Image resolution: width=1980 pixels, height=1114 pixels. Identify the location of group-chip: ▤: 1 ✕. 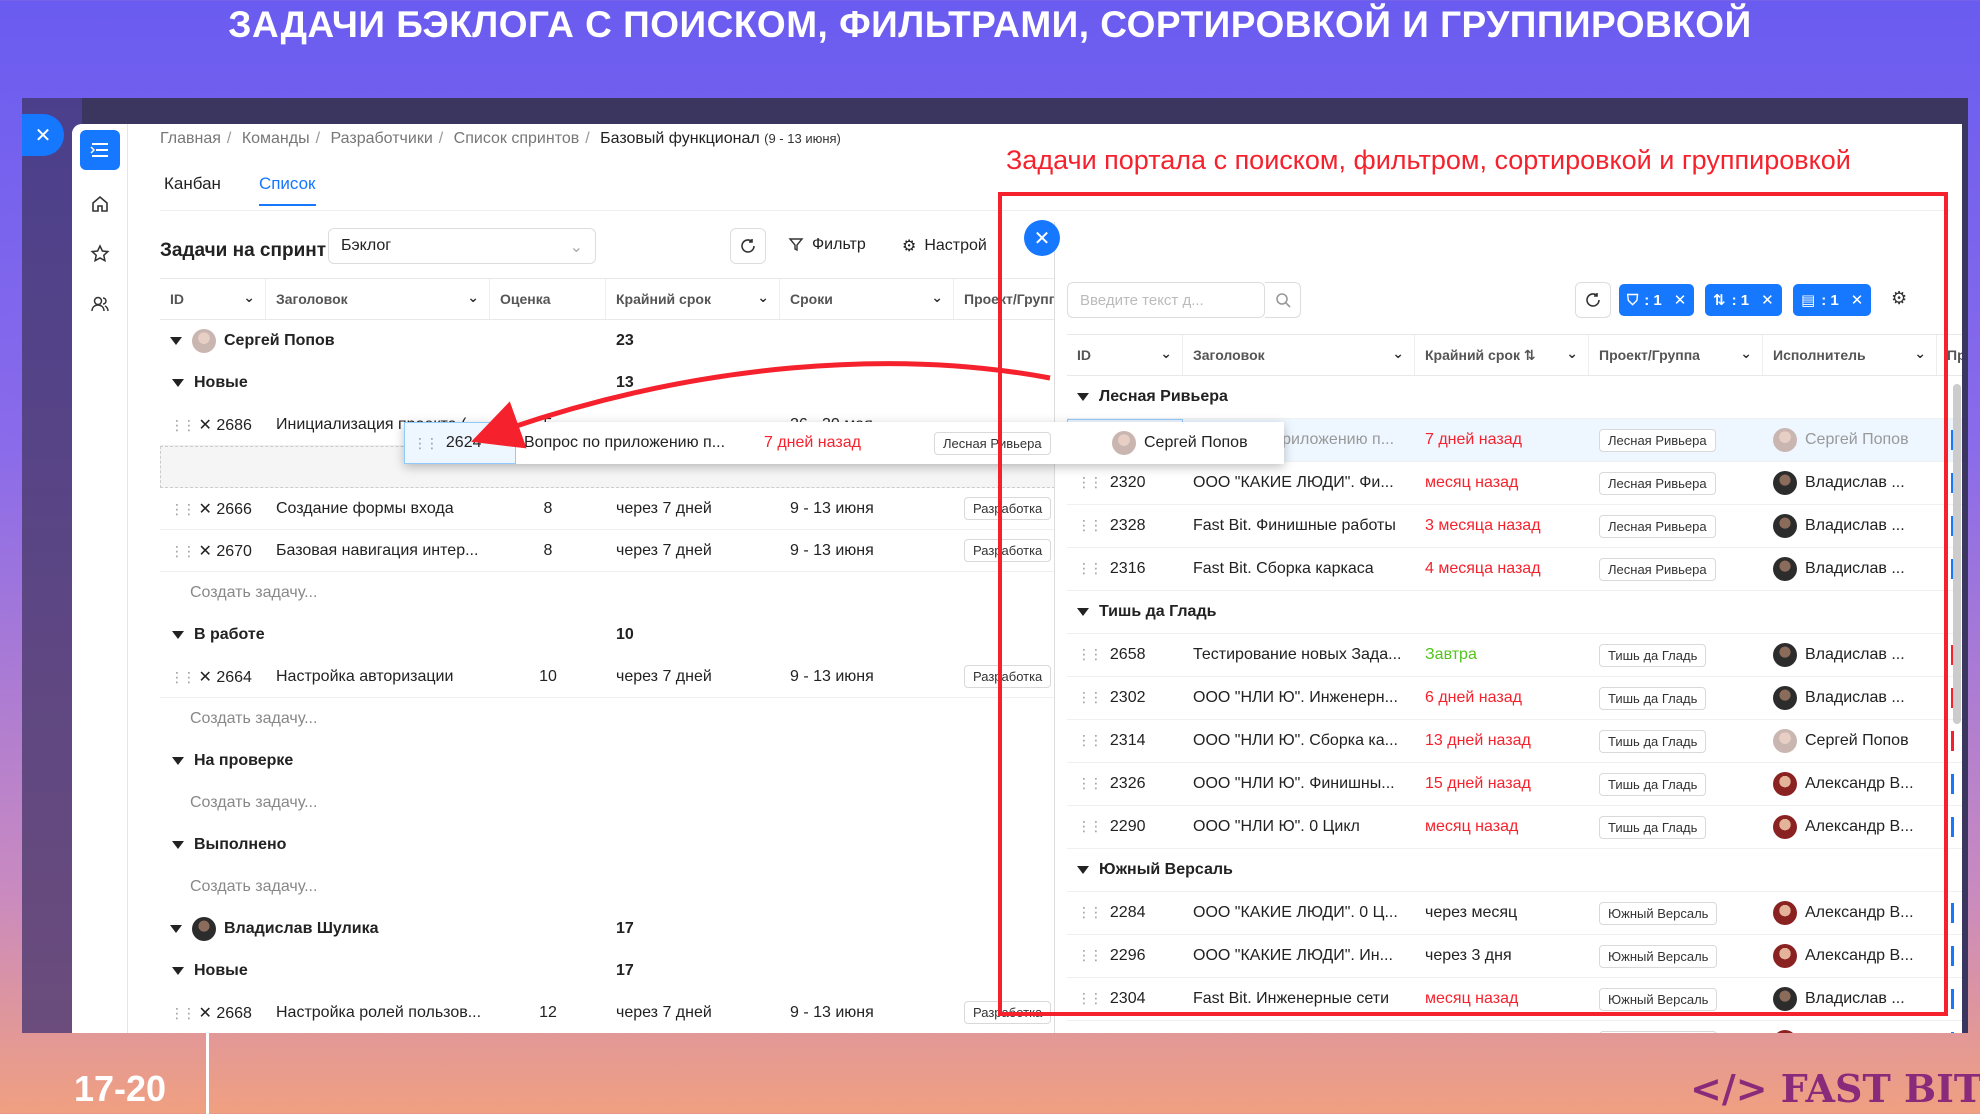
(1832, 300).